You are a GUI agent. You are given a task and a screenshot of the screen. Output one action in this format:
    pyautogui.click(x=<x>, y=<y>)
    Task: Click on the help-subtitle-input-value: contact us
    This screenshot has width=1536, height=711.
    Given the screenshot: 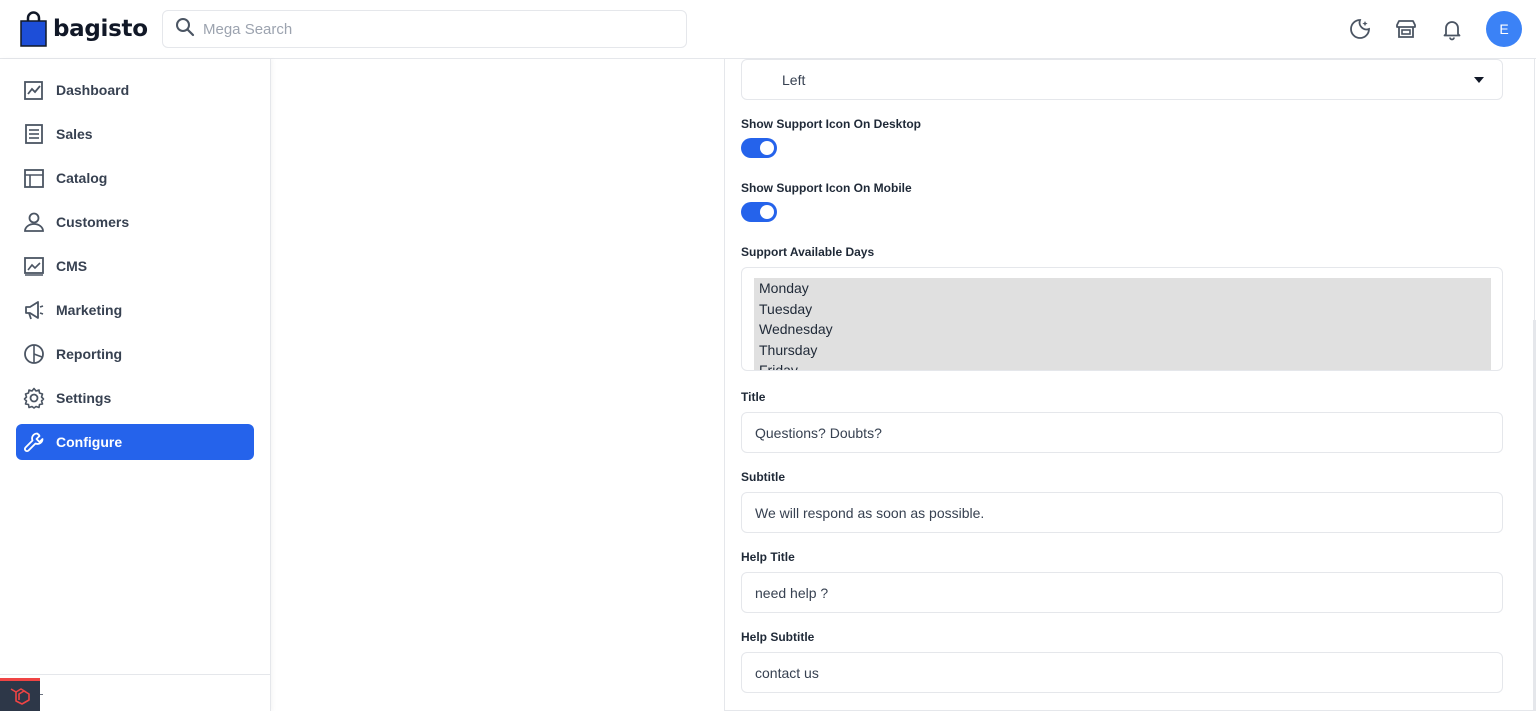 What is the action you would take?
    pyautogui.click(x=787, y=672)
    